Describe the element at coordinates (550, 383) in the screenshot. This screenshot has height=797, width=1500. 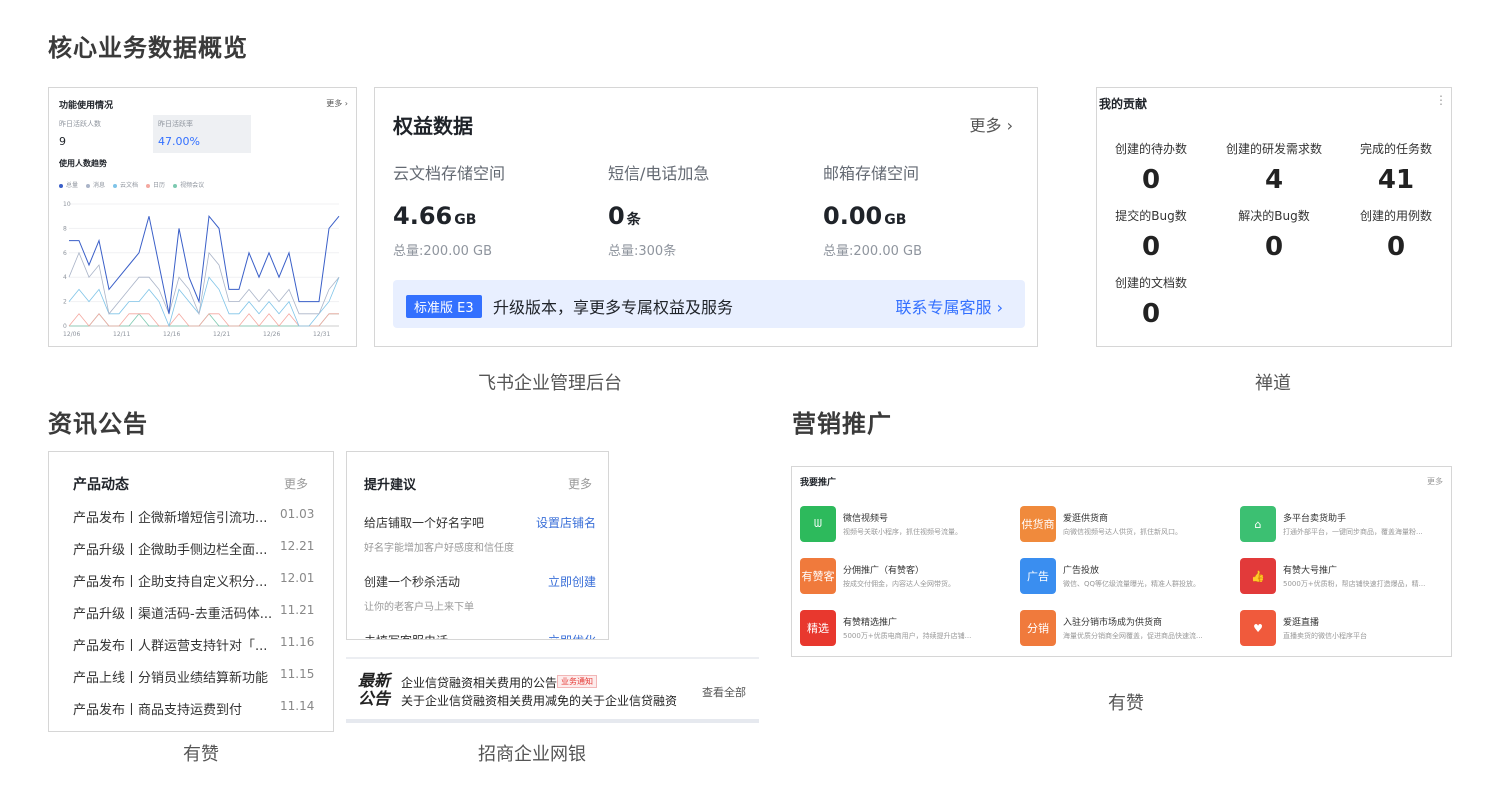
I see `caption-feishu: 飞书企业管理后台` at that location.